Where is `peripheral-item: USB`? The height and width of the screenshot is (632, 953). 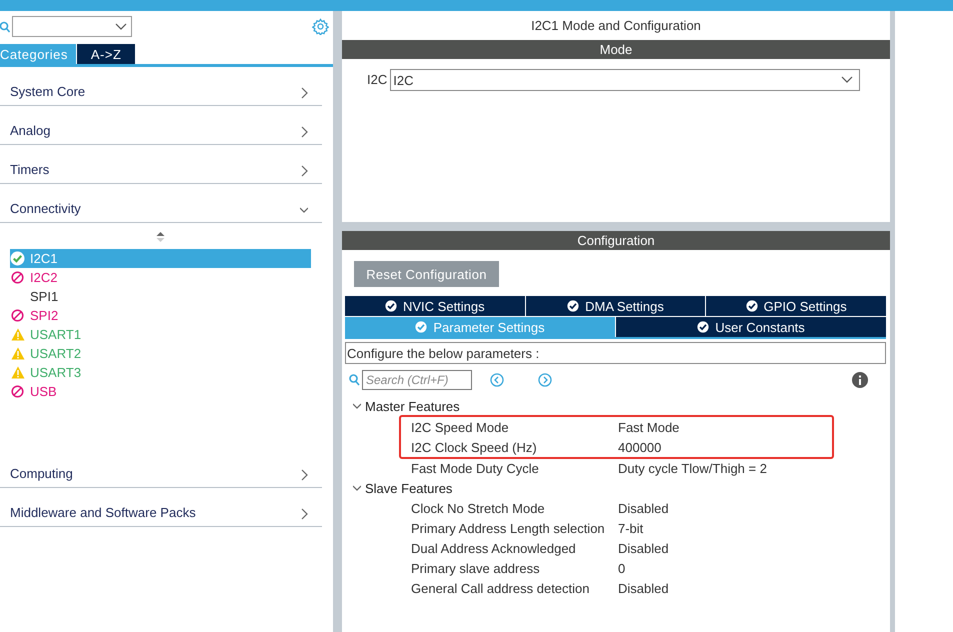 peripheral-item: USB is located at coordinates (160, 391).